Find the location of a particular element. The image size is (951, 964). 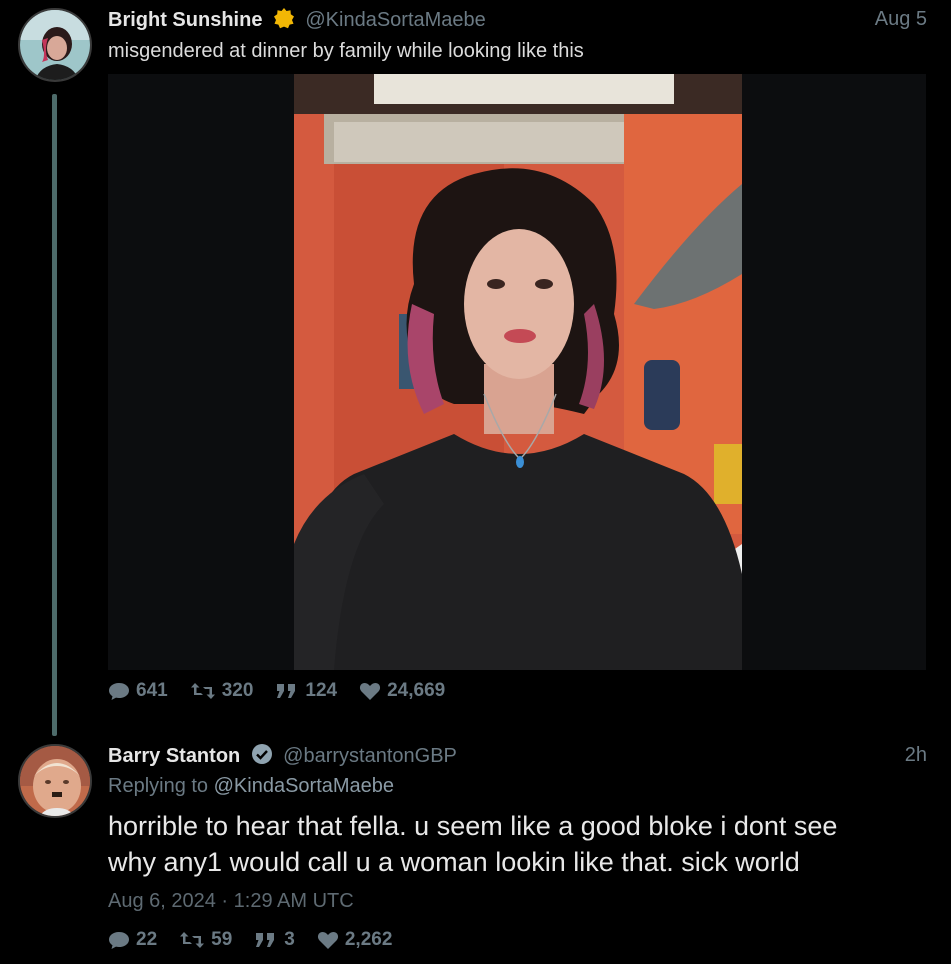

reply-button: 641 is located at coordinates (138, 691).